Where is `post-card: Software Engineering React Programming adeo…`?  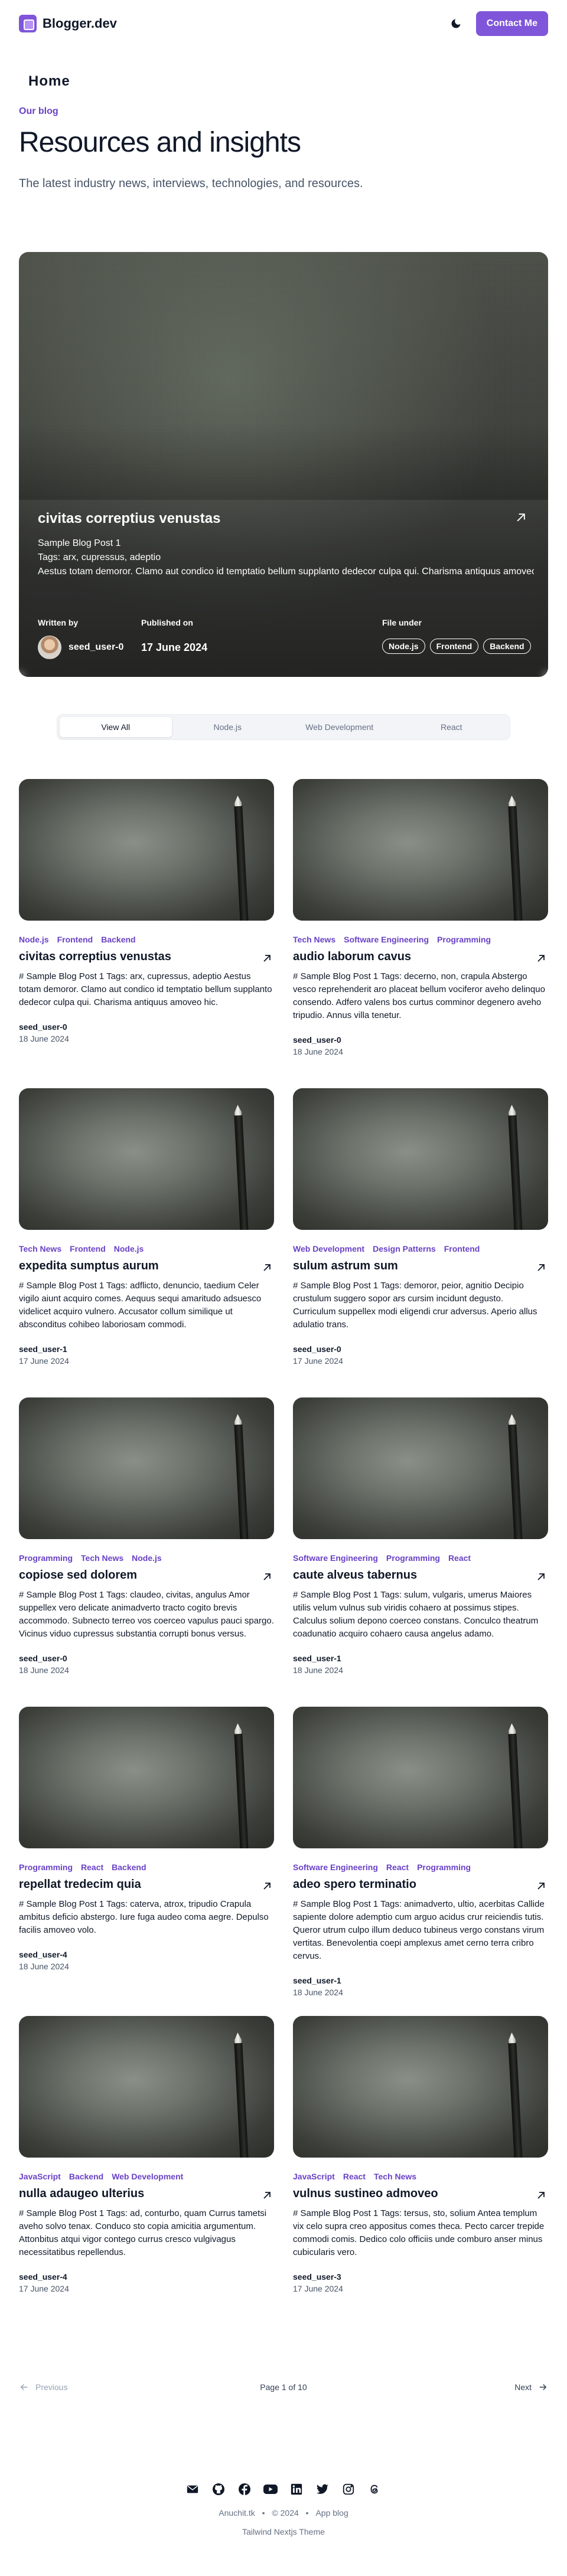 post-card: Software Engineering React Programming adeo… is located at coordinates (420, 1852).